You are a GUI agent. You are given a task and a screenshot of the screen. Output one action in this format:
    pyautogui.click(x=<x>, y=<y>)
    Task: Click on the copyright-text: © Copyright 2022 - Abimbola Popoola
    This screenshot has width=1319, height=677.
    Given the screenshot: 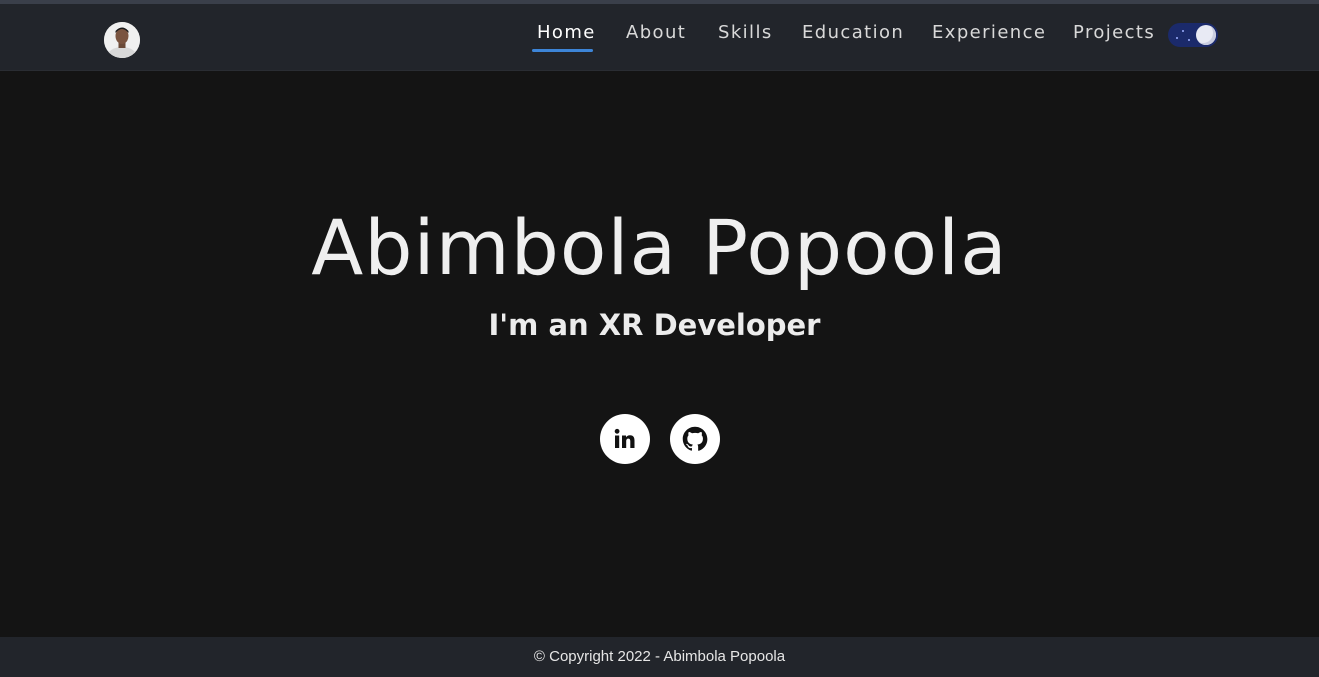 What is the action you would take?
    pyautogui.click(x=659, y=656)
    